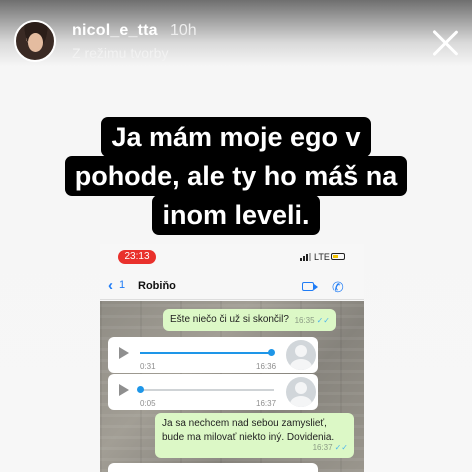 The image size is (472, 472). I want to click on chat-header: ‹ 1 Robiňo ✆, so click(232, 287).